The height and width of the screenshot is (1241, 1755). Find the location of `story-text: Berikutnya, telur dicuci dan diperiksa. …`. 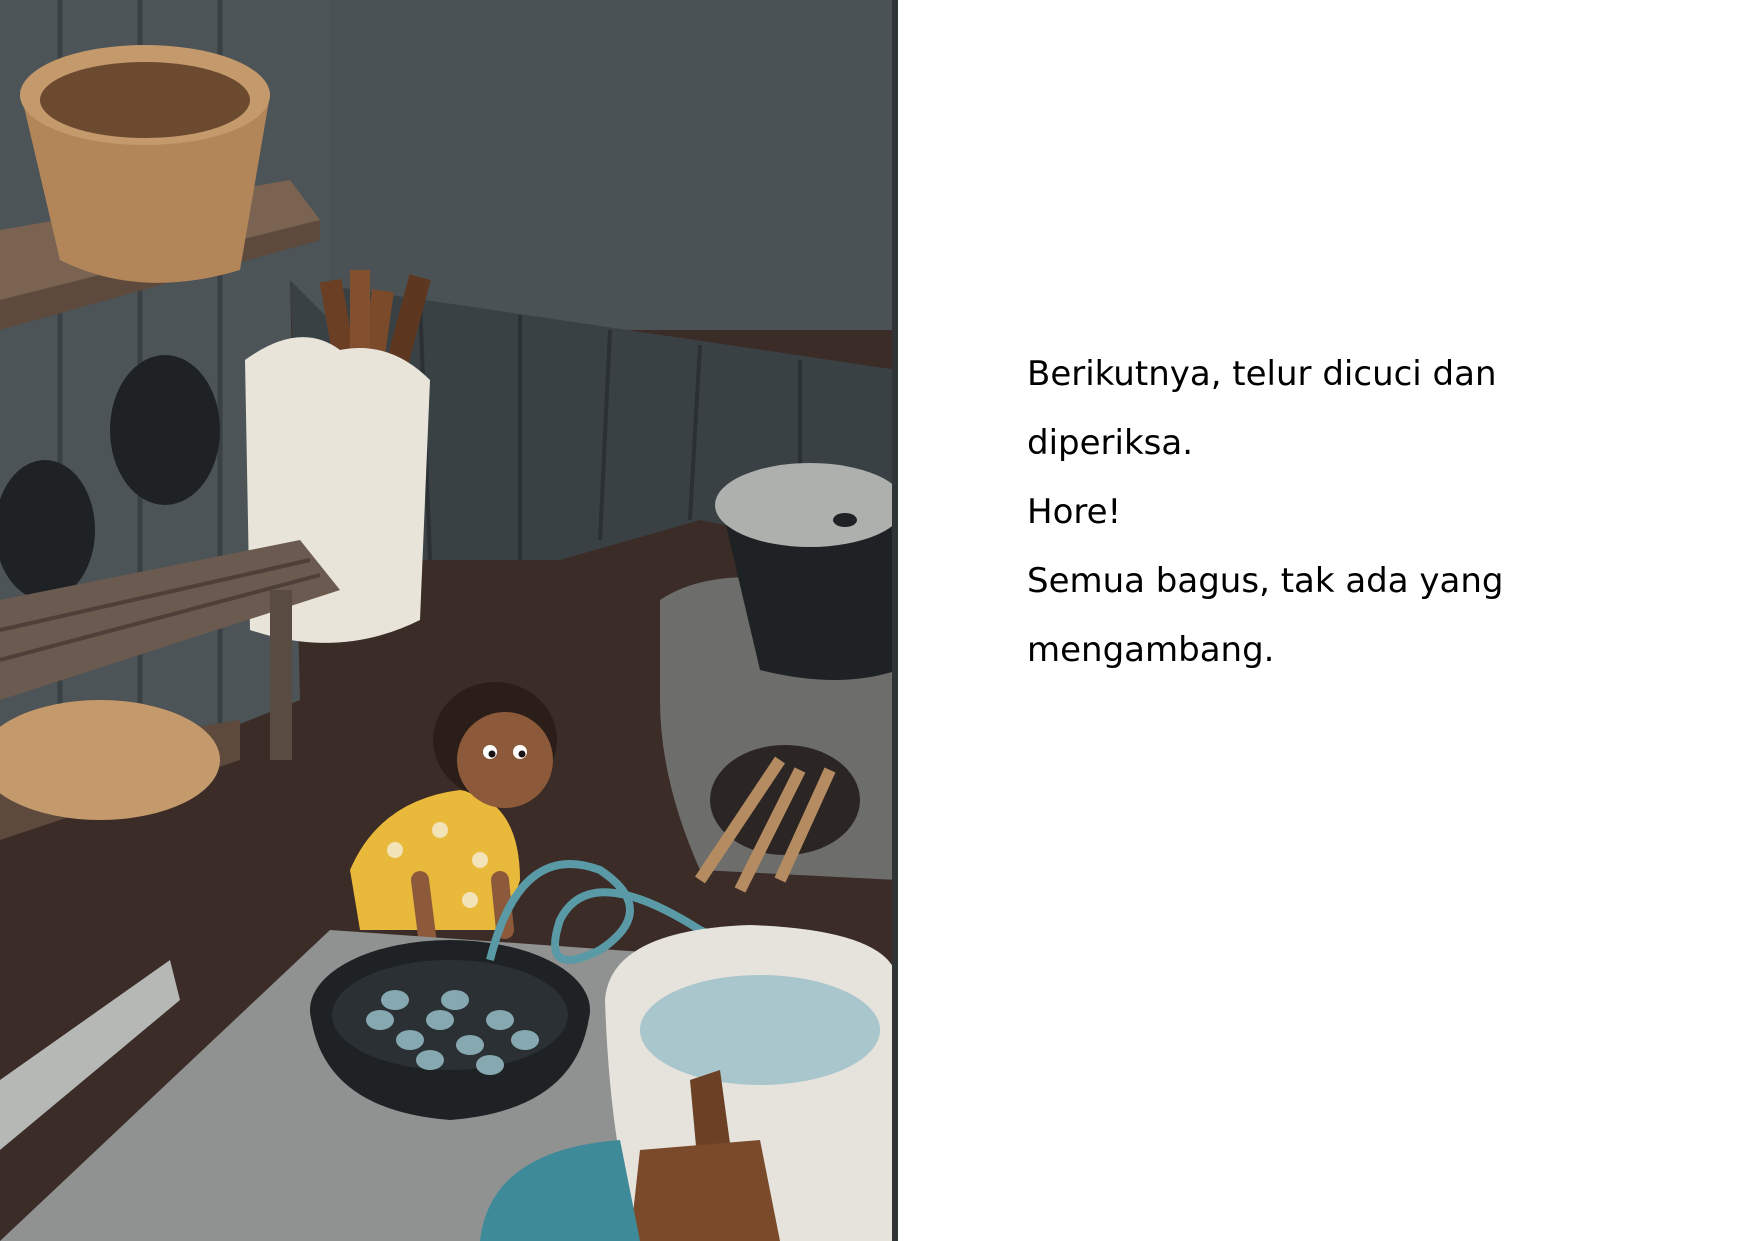

story-text: Berikutnya, telur dicuci dan diperiksa. … is located at coordinates (1337, 512).